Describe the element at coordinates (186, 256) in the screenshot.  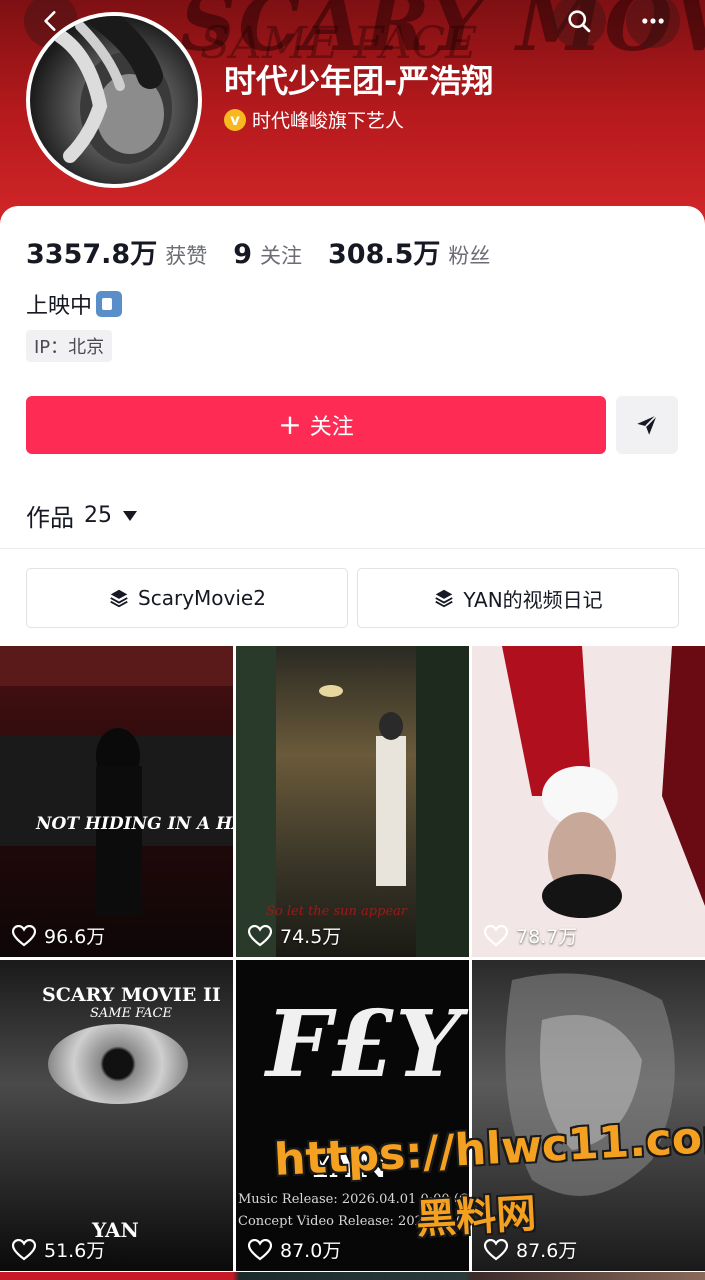
I see `likes-label: 获赞` at that location.